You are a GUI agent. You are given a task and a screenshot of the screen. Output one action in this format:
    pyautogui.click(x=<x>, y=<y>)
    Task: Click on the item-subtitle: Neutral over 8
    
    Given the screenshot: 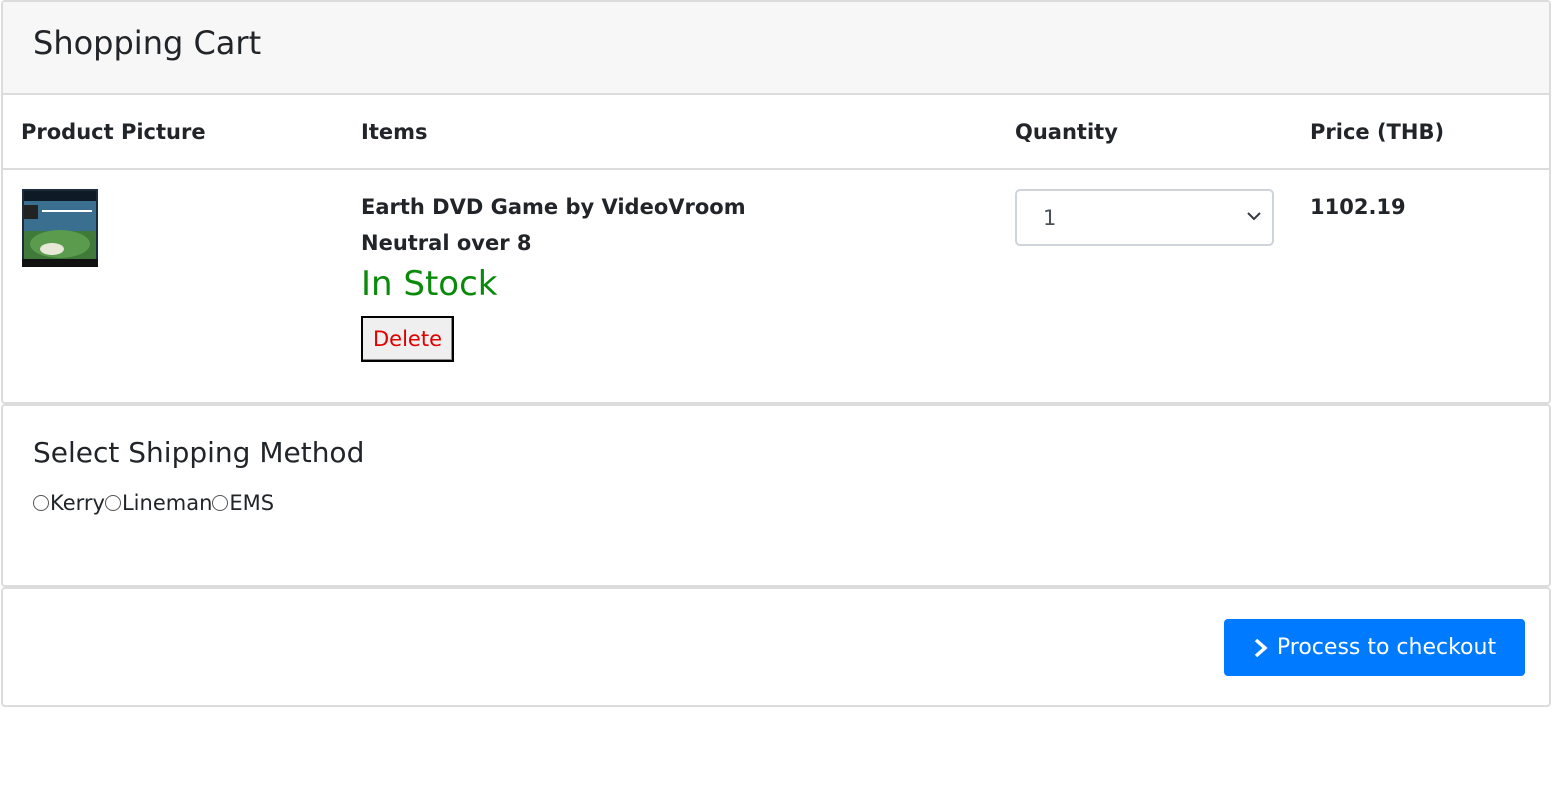 What is the action you would take?
    pyautogui.click(x=446, y=243)
    